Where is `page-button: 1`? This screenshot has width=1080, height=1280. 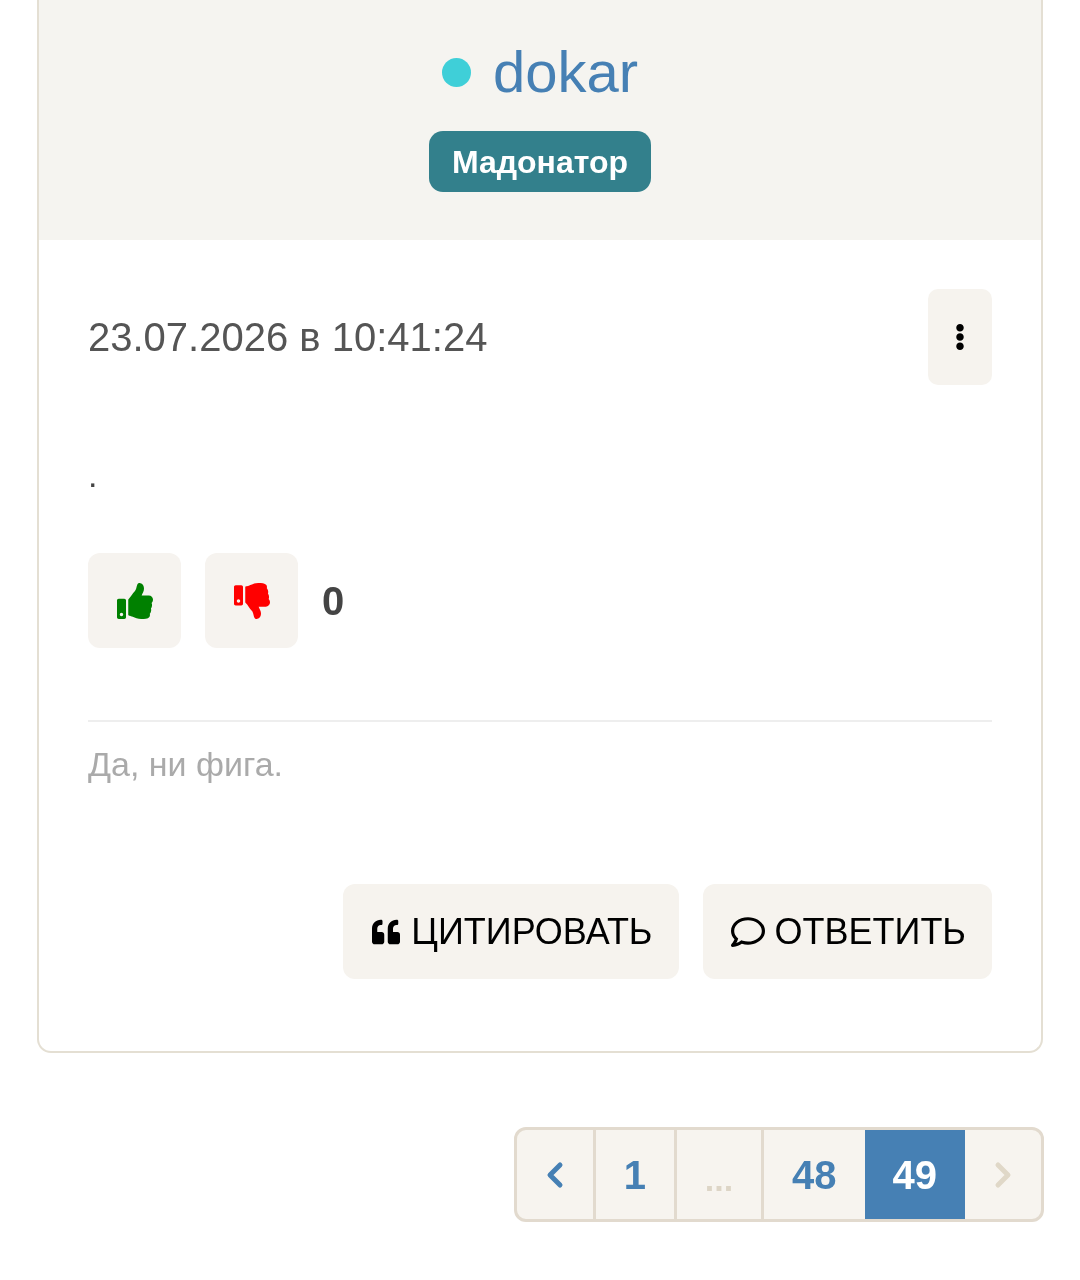
page-button: 1 is located at coordinates (633, 1174).